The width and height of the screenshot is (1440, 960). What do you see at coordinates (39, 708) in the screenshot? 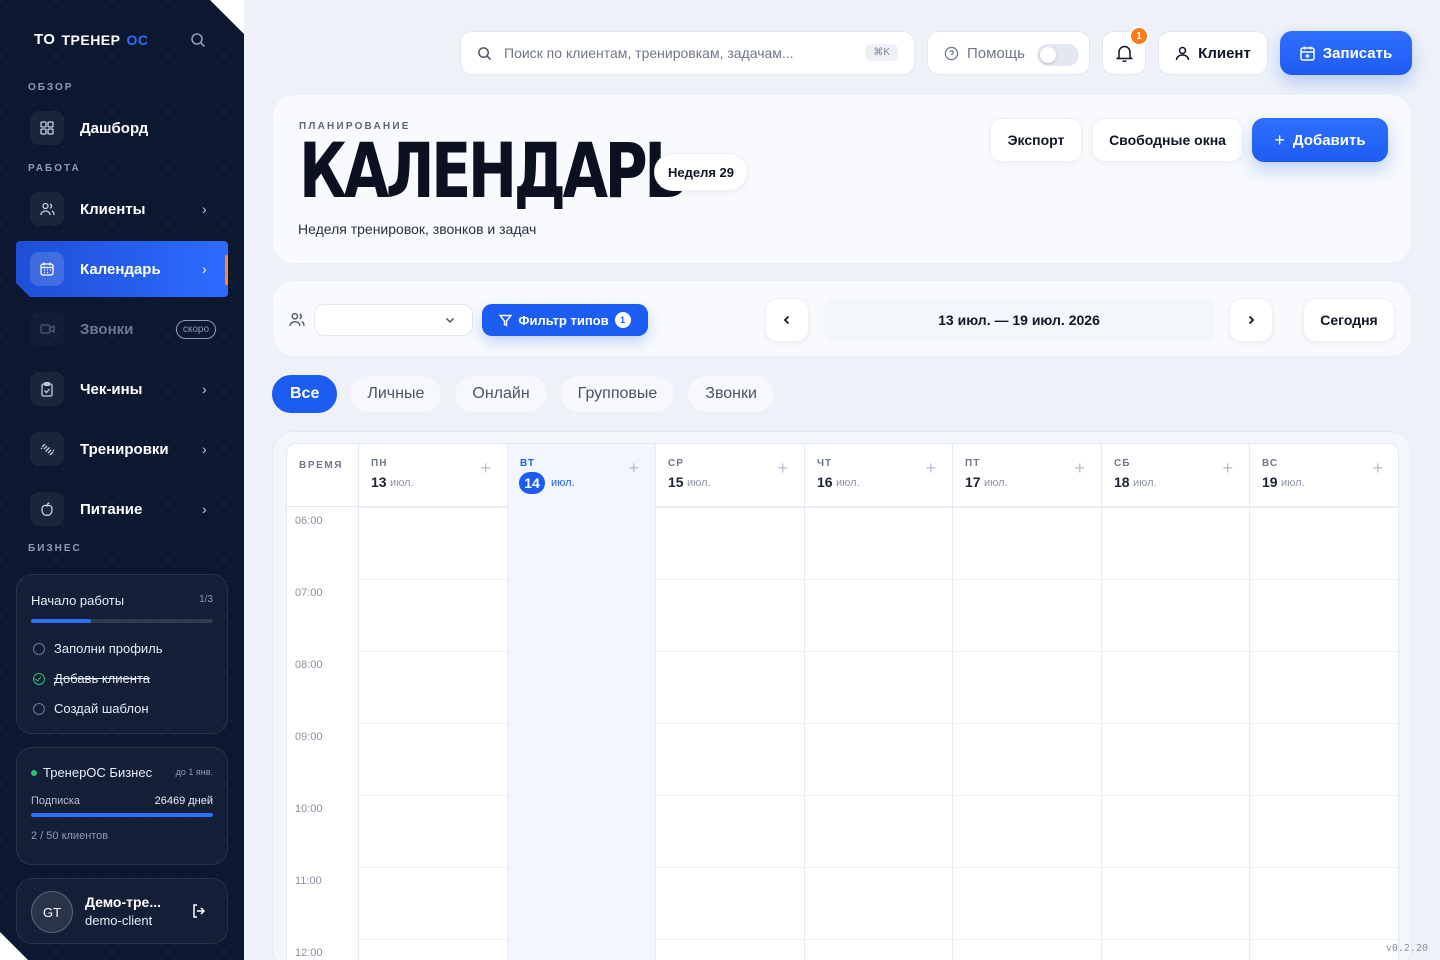
I see `empty-circle-icon` at bounding box center [39, 708].